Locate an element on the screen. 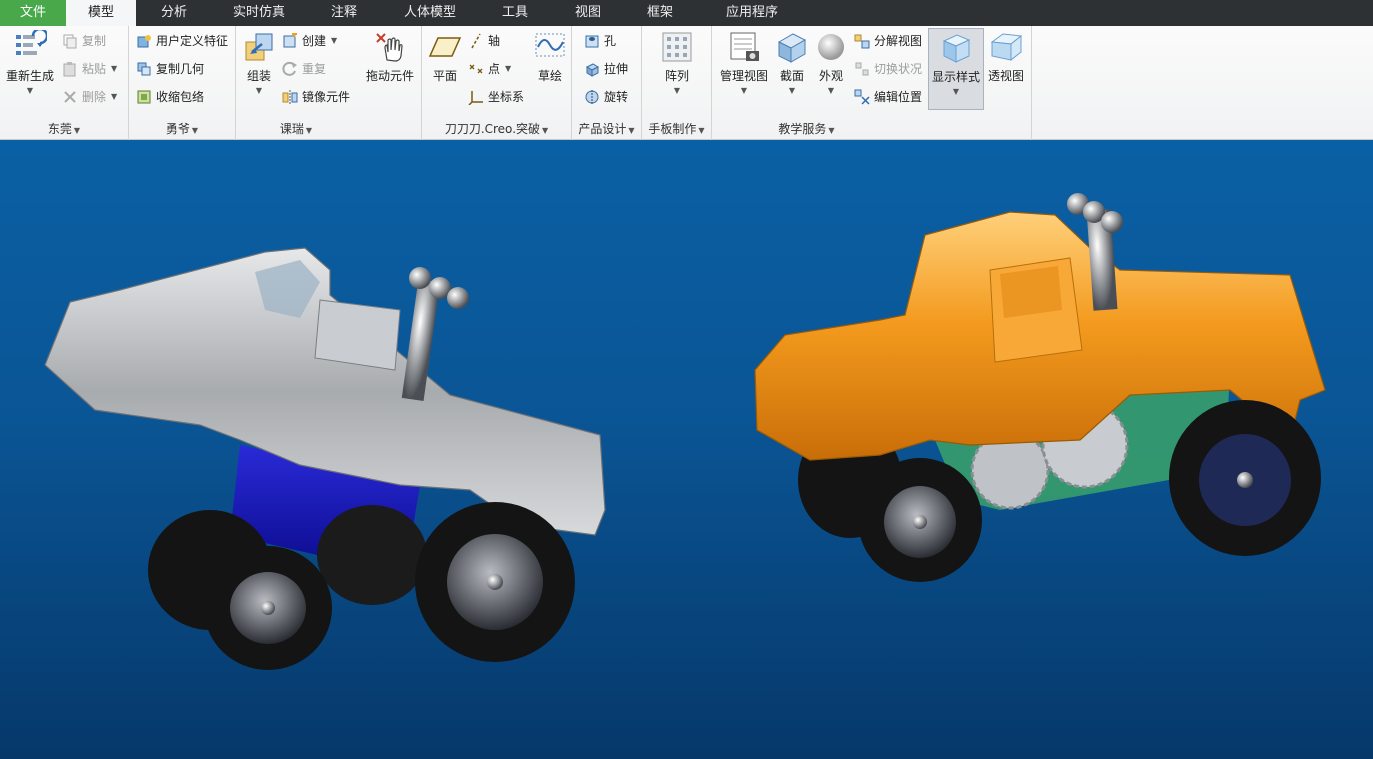  regenerate-button: 重新生成 ▼ is located at coordinates (30, 61).